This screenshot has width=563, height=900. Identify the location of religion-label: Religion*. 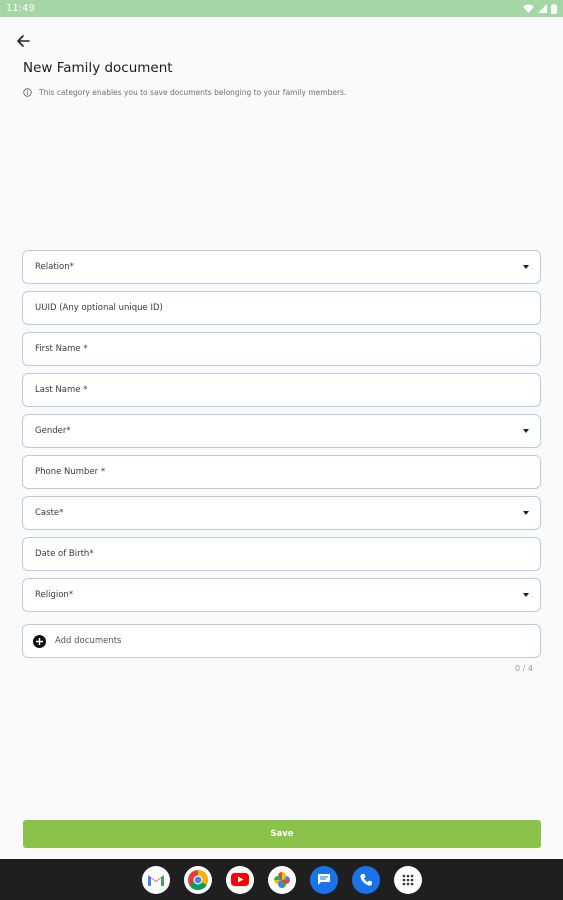
(54, 595).